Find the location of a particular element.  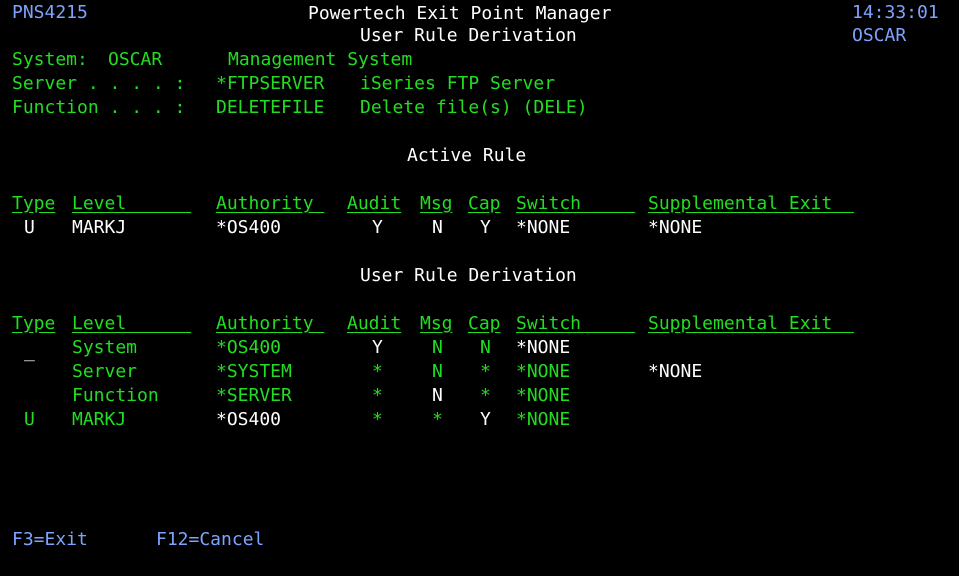

cell-cap: N is located at coordinates (485, 347).